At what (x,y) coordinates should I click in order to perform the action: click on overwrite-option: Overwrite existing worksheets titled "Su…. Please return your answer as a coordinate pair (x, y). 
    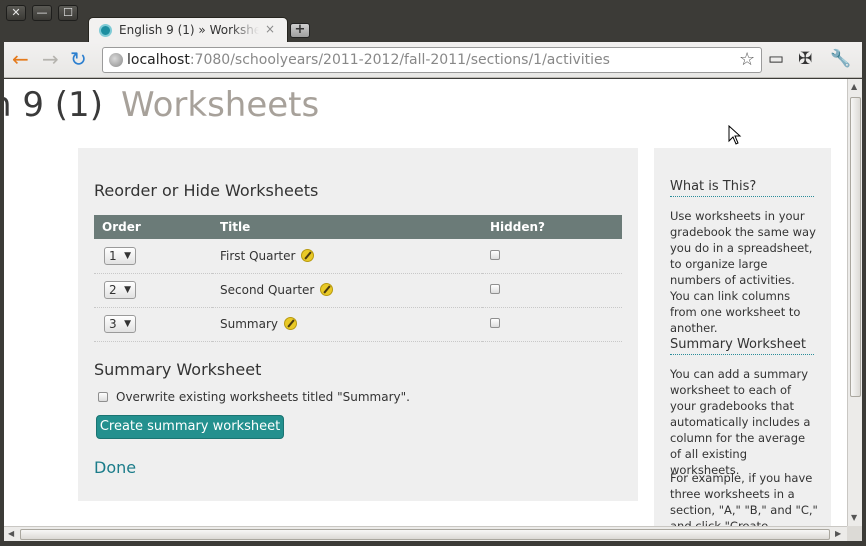
    Looking at the image, I should click on (254, 397).